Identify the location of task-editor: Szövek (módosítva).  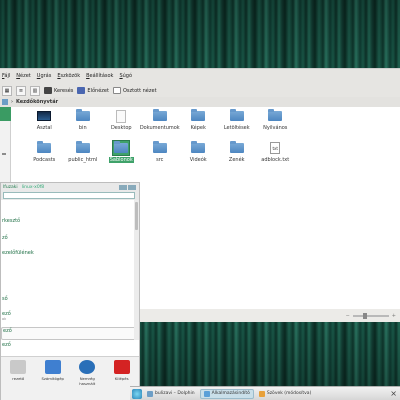
(285, 394).